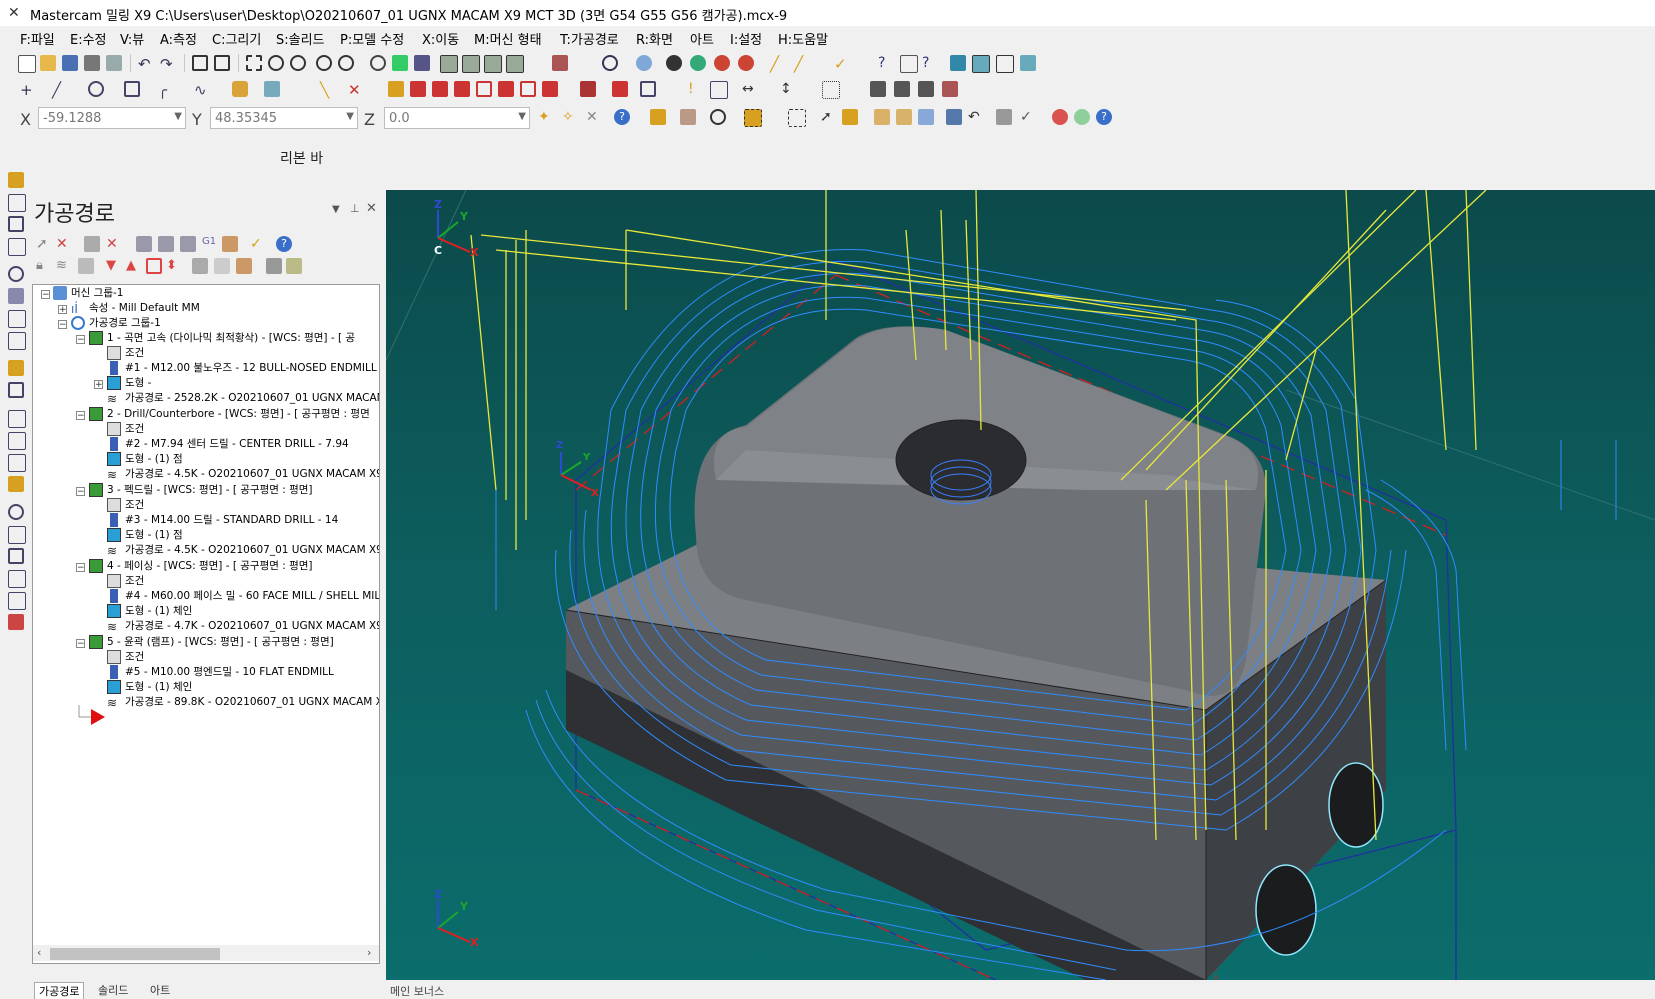 This screenshot has width=1655, height=999. Describe the element at coordinates (64, 266) in the screenshot. I see `toggle-display-icon: ≋` at that location.